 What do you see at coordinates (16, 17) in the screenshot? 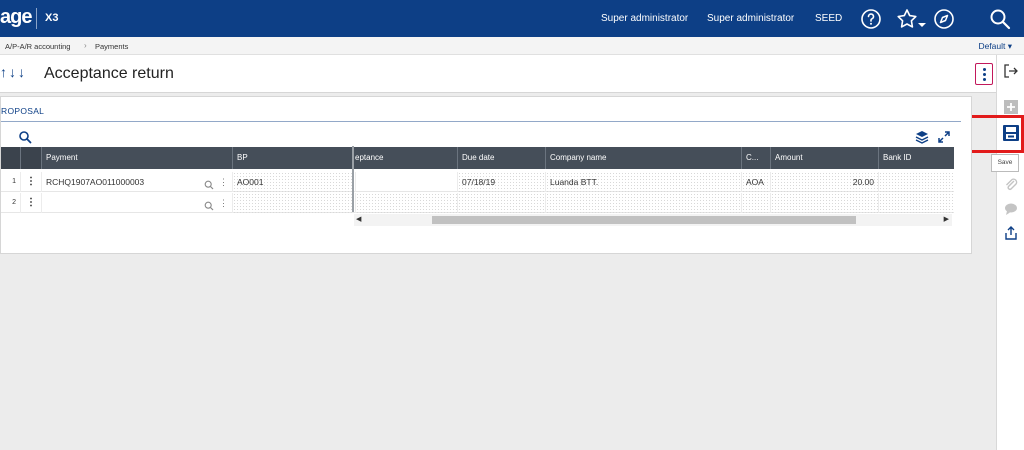
I see `sage-logo: age` at bounding box center [16, 17].